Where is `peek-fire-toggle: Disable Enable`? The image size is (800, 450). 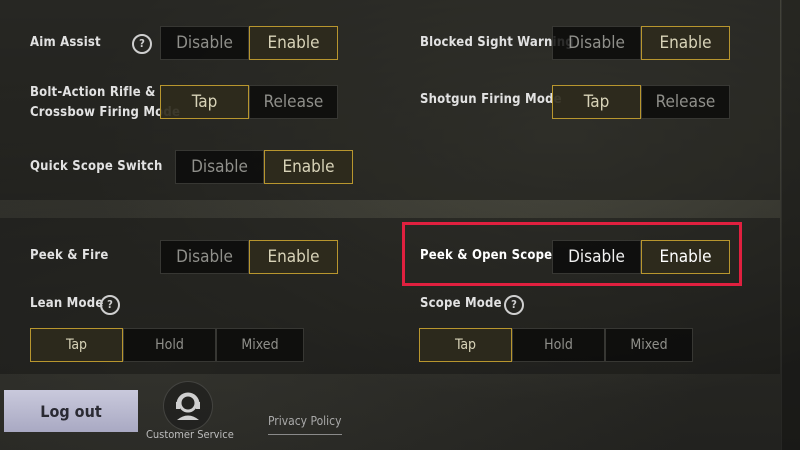
peek-fire-toggle: Disable Enable is located at coordinates (249, 257).